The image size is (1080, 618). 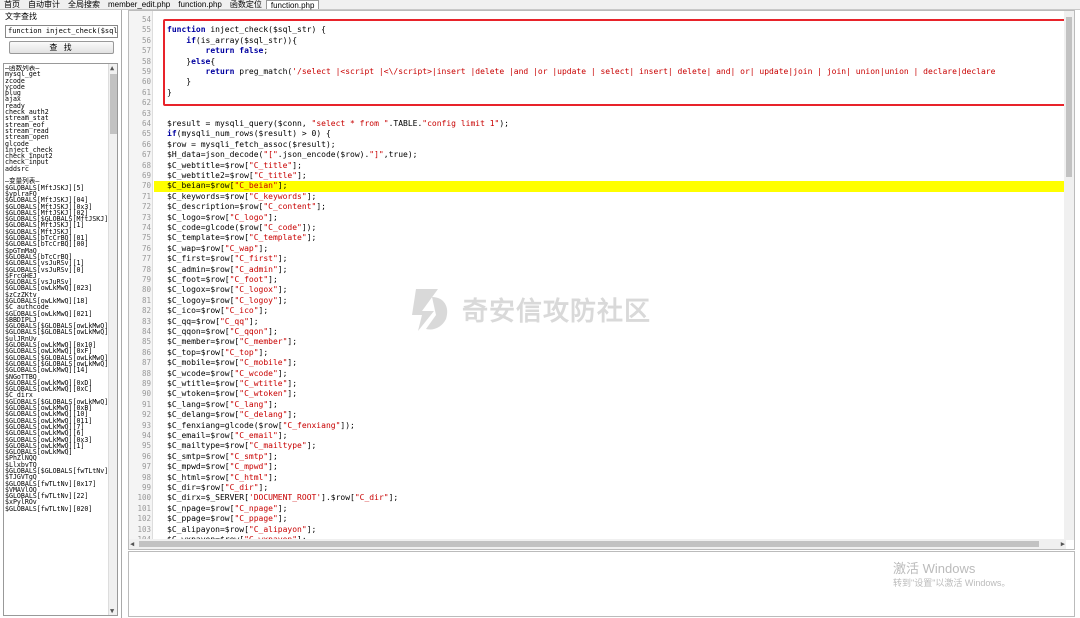 I want to click on tab-global-search: 全局搜索, so click(x=84, y=4).